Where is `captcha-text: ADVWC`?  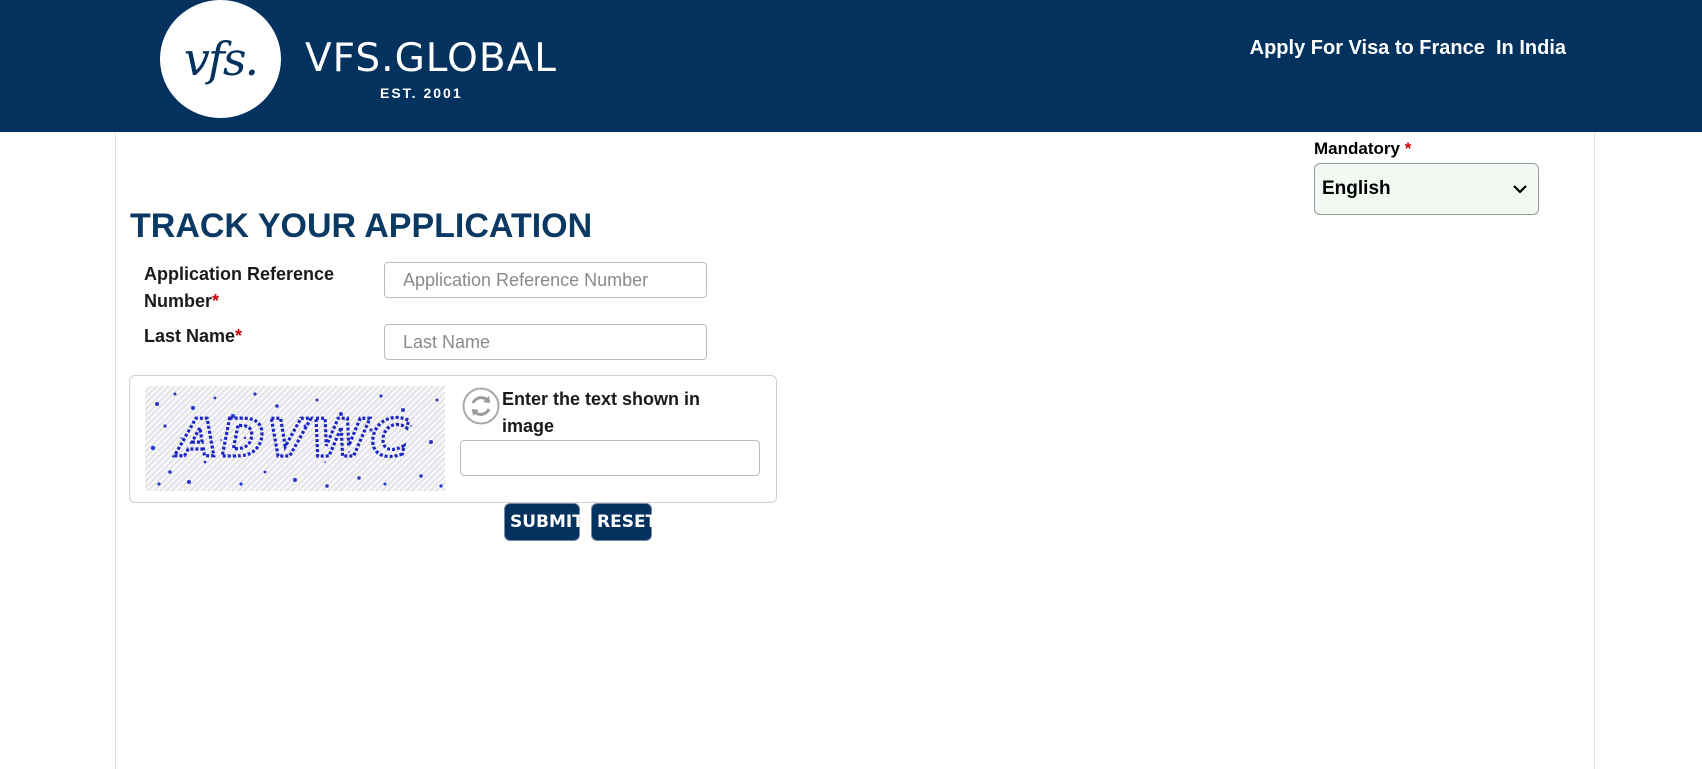 captcha-text: ADVWC is located at coordinates (293, 439).